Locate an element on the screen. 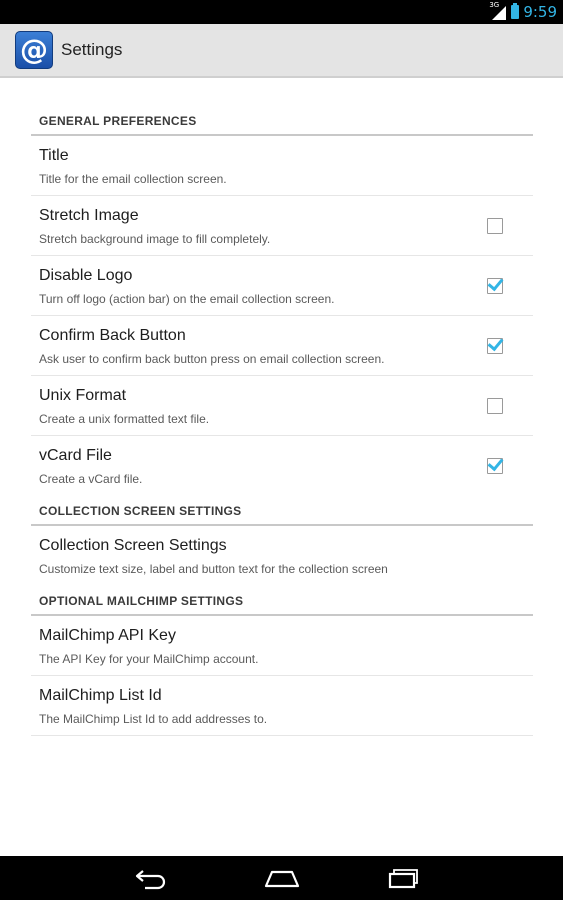  disable-logo-checkbox is located at coordinates (495, 284).